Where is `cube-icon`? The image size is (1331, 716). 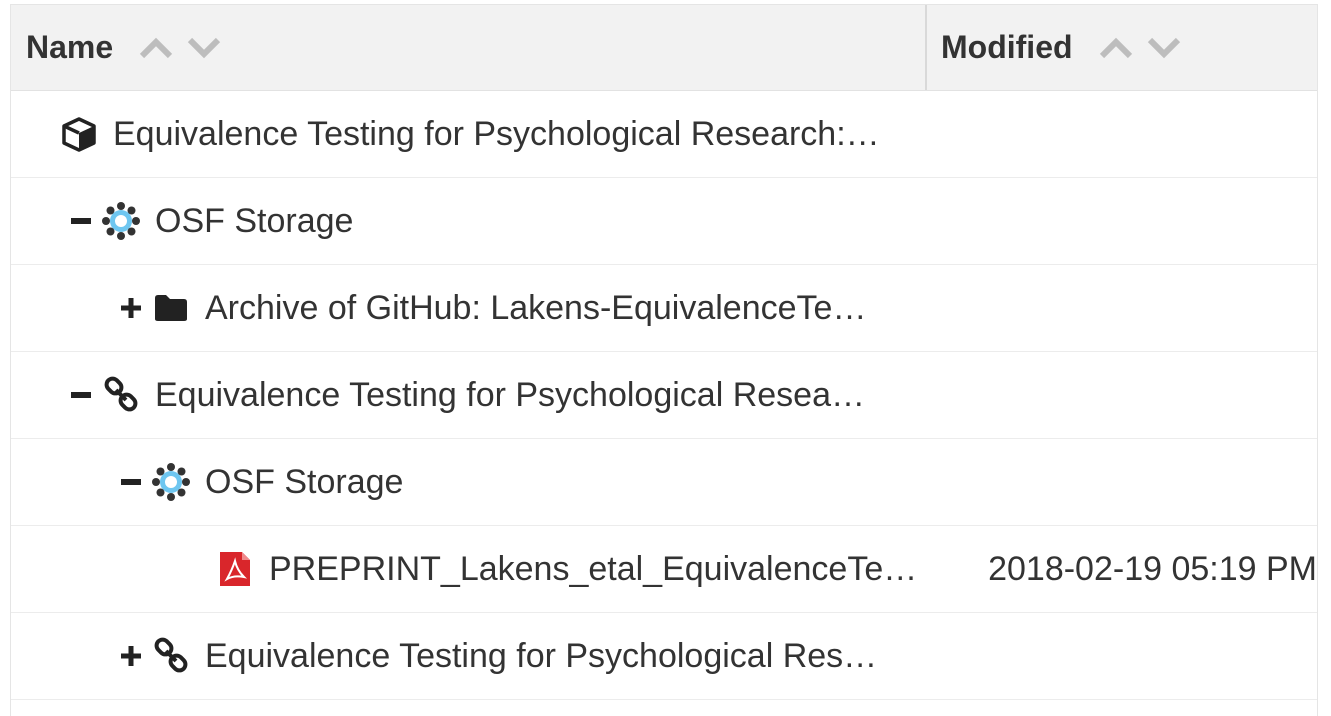
cube-icon is located at coordinates (79, 134).